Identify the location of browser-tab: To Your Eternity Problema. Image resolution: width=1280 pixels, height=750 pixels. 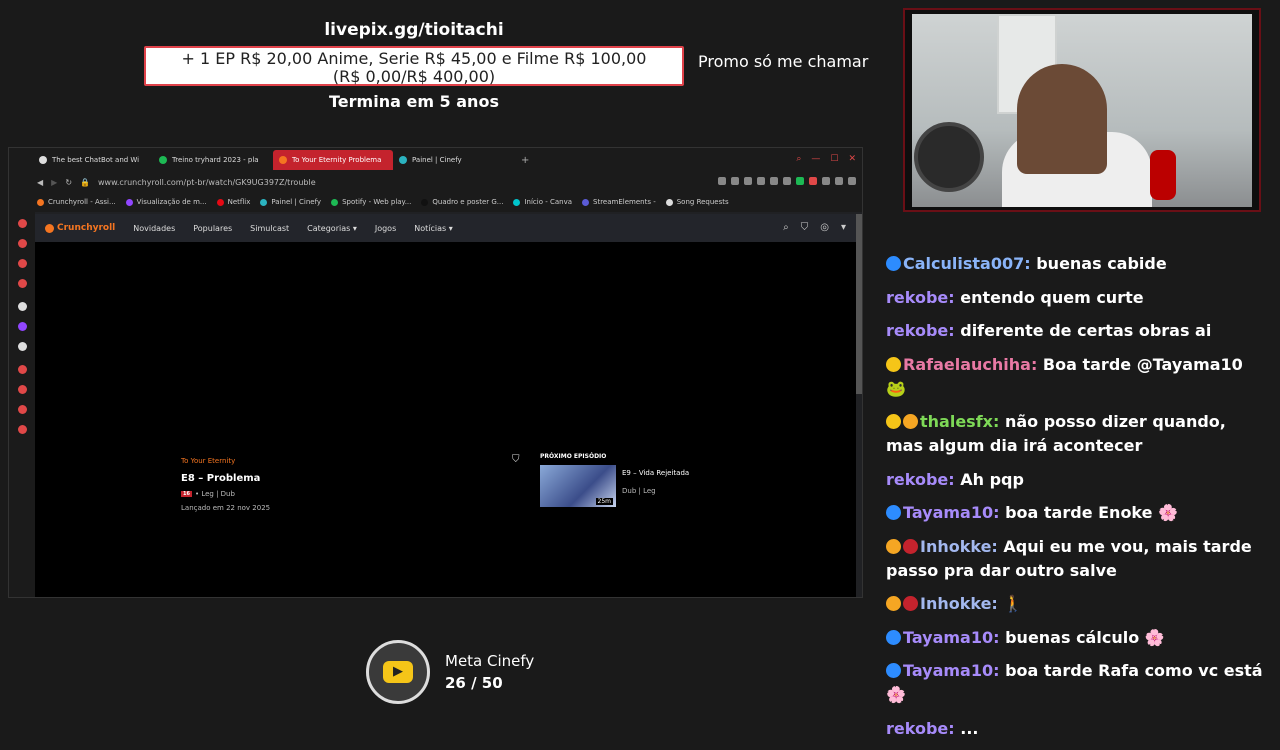
(333, 160).